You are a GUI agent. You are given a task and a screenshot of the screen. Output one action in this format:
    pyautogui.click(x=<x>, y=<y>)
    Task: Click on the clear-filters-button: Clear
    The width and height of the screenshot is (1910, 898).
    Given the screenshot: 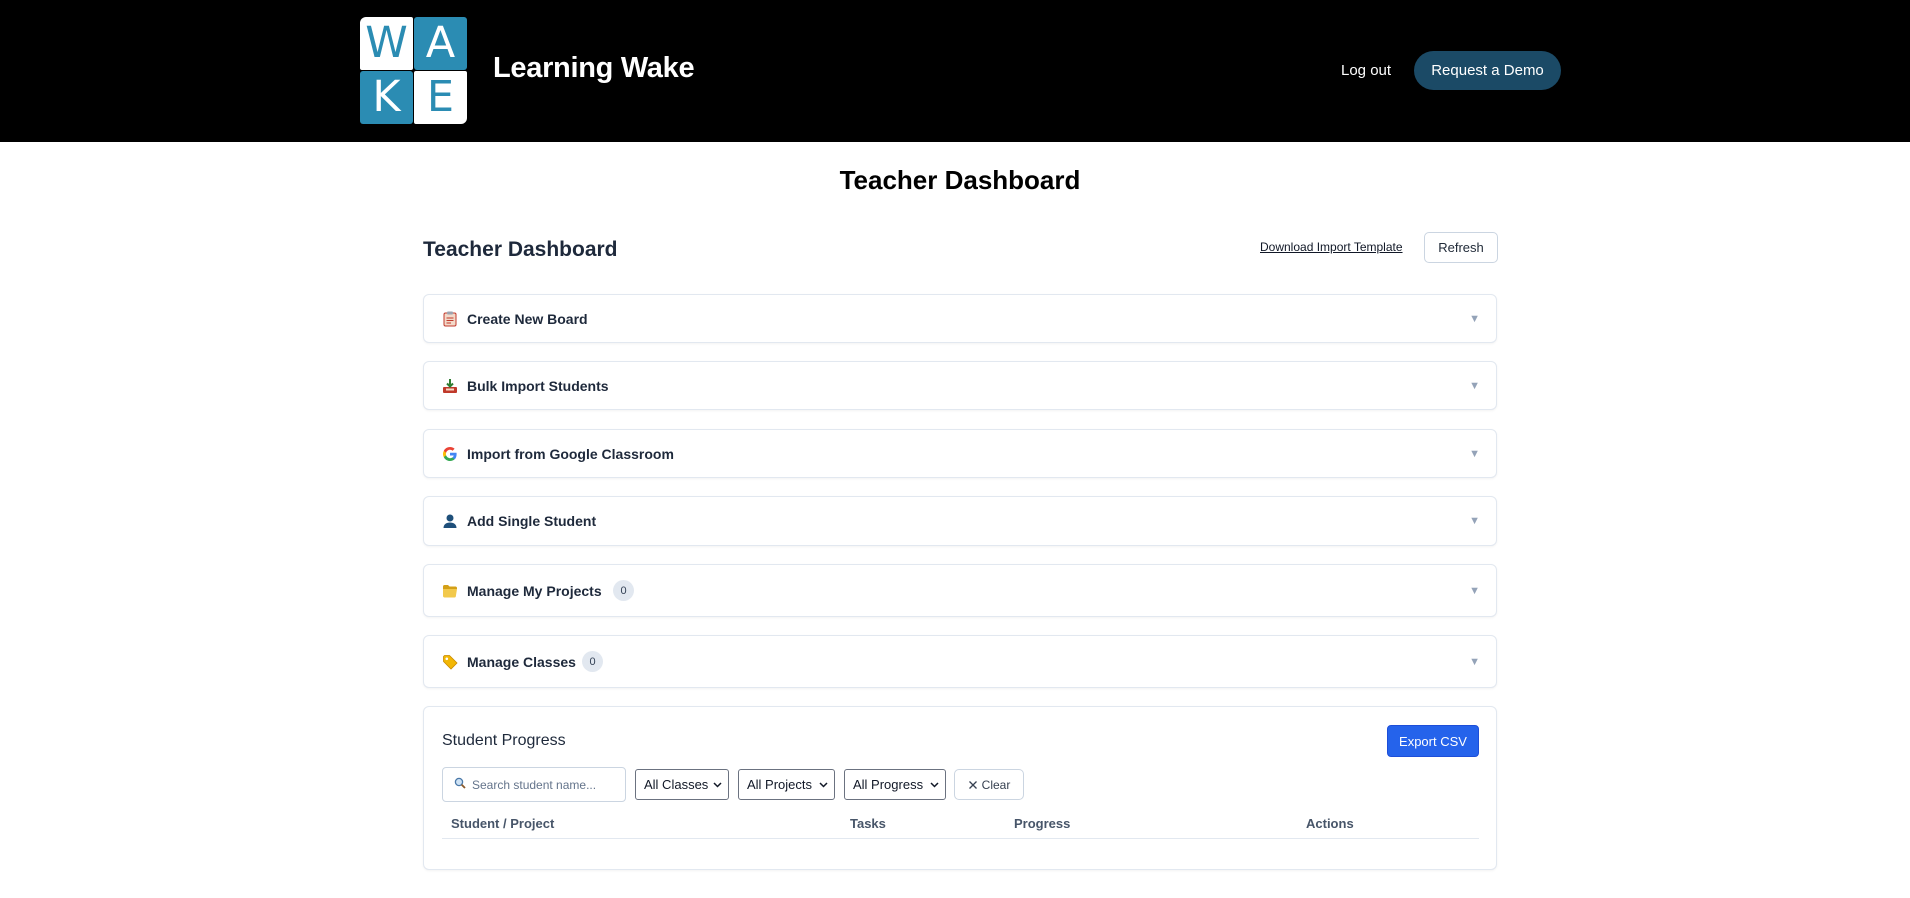 What is the action you would take?
    pyautogui.click(x=989, y=784)
    